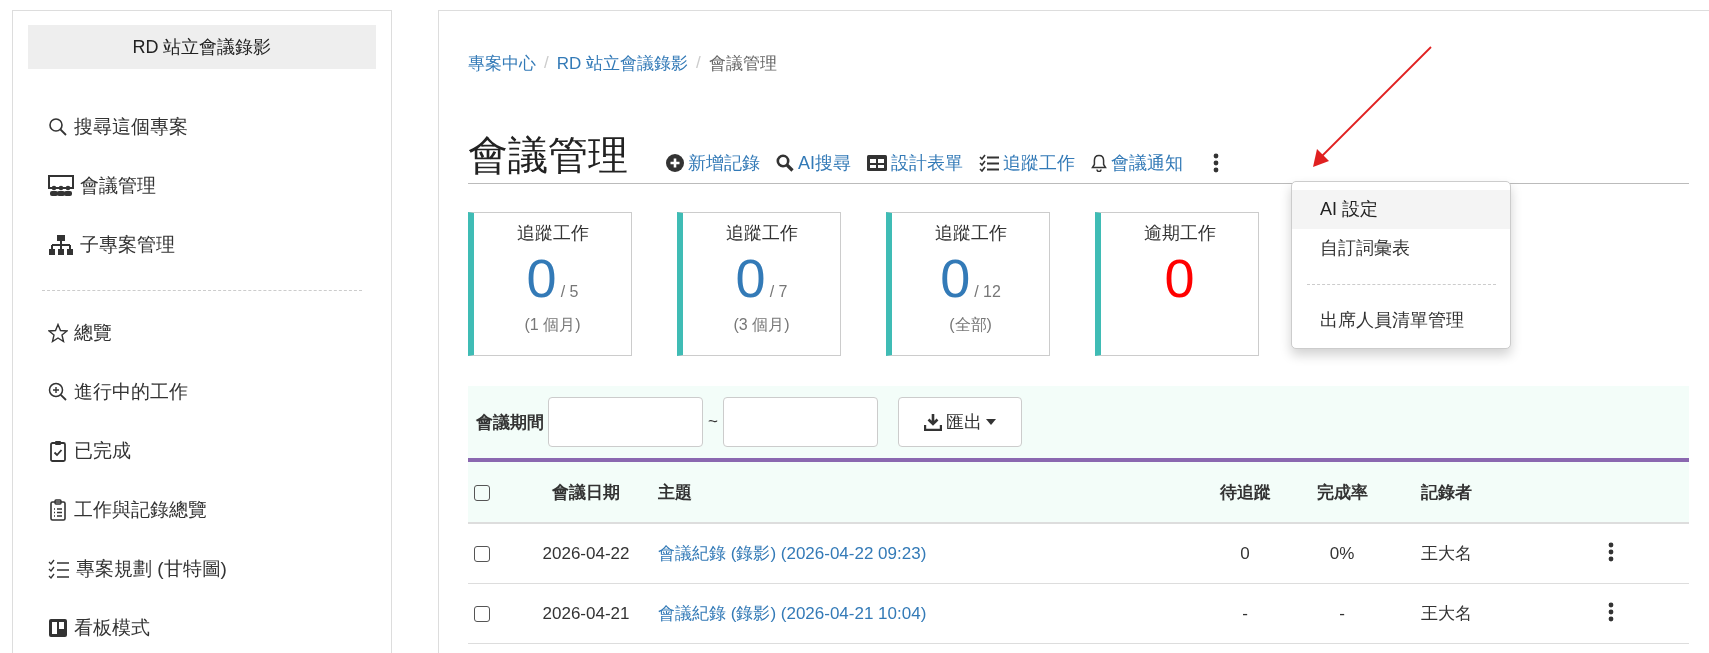 The width and height of the screenshot is (1709, 653). Describe the element at coordinates (813, 163) in the screenshot. I see `toolbar-link: AI搜尋` at that location.